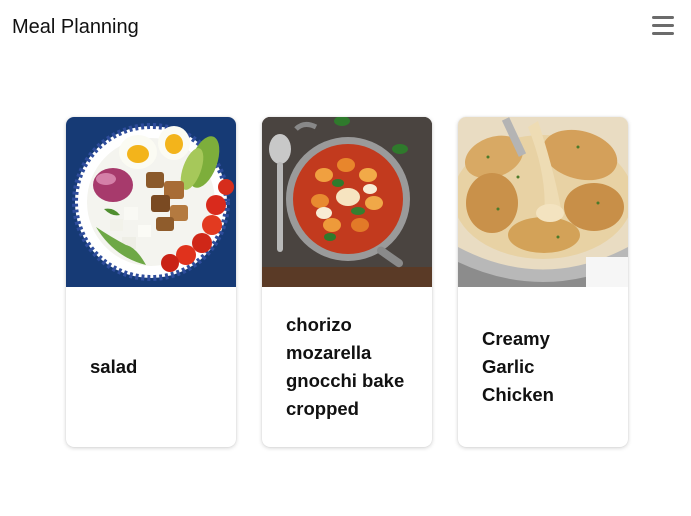 The image size is (691, 516). I want to click on recipe-card-title: chorizo mozarella gnocchi bake cropped, so click(345, 366).